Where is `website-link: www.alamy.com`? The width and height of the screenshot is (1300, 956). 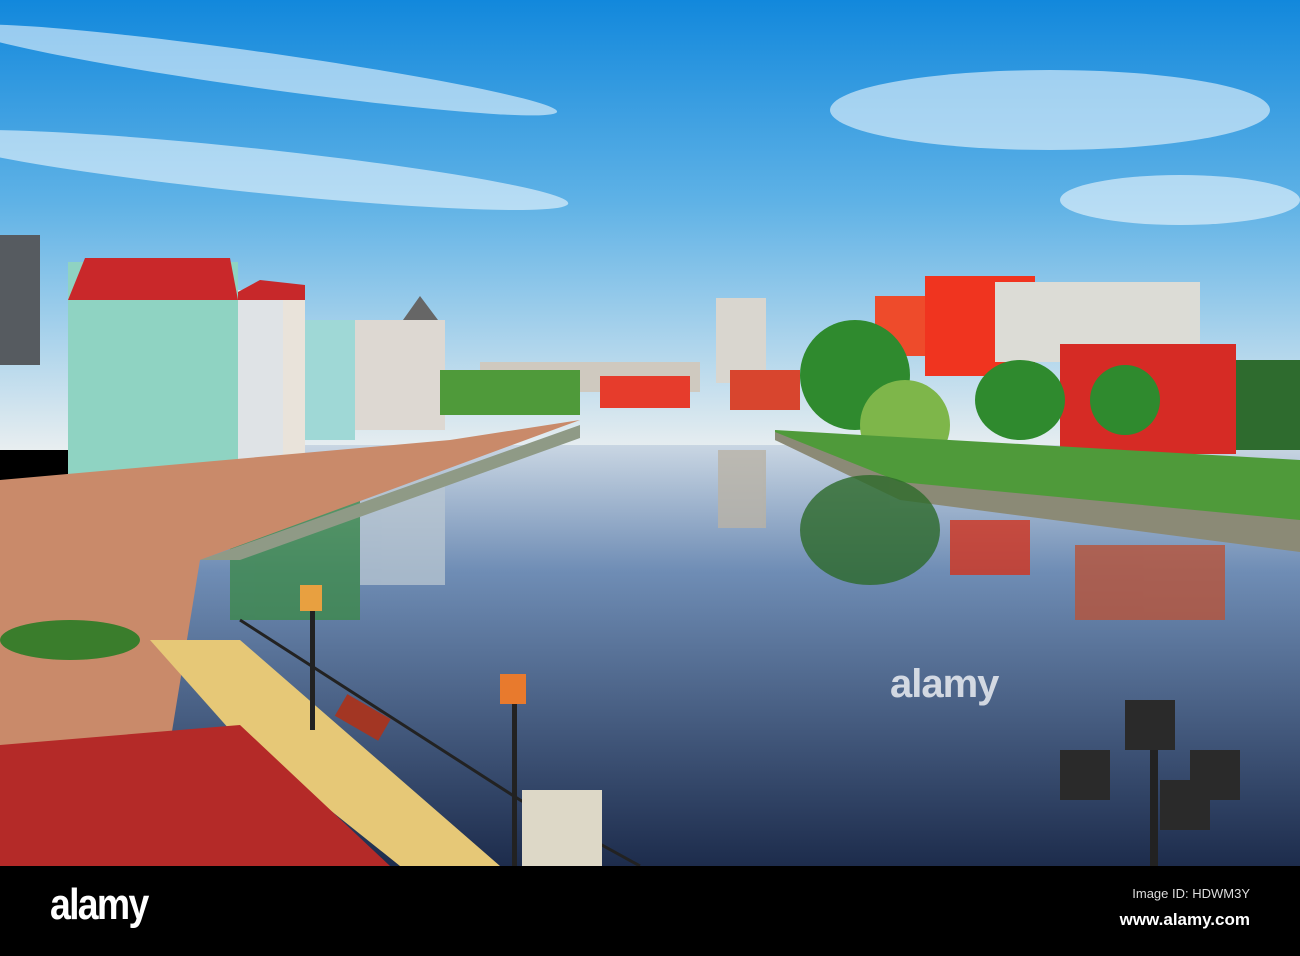 website-link: www.alamy.com is located at coordinates (1185, 920).